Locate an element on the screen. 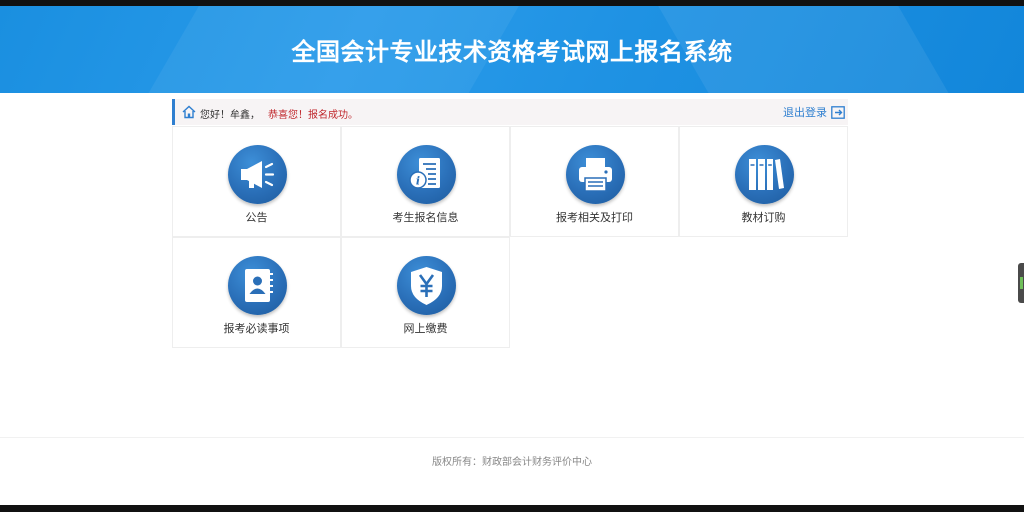 This screenshot has width=1024, height=512. menu-item-label: 公告 is located at coordinates (256, 217).